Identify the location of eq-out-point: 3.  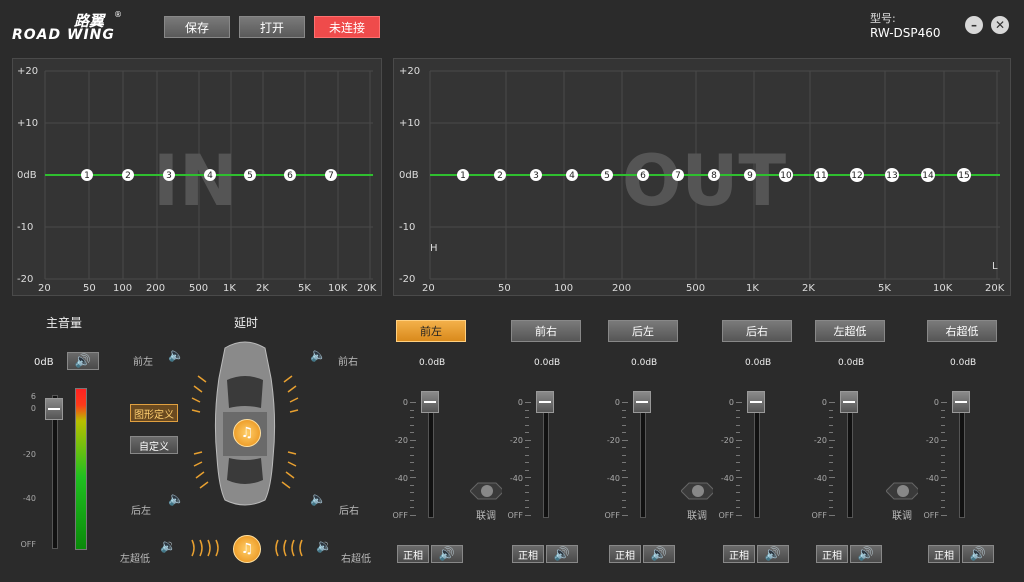
(536, 175).